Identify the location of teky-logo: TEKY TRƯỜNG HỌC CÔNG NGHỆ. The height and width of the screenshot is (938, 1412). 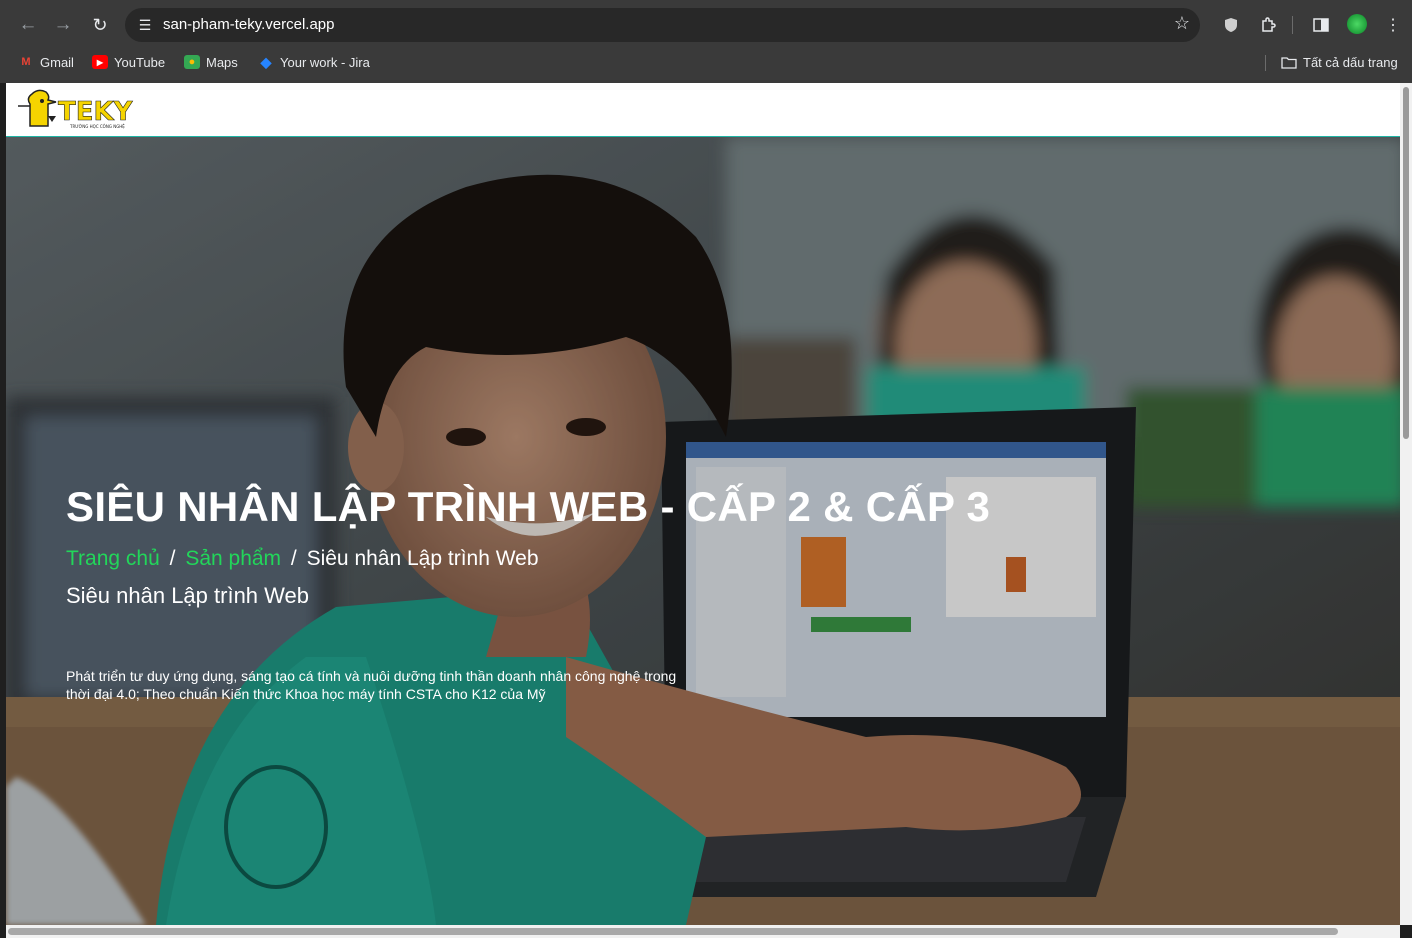
(77, 109).